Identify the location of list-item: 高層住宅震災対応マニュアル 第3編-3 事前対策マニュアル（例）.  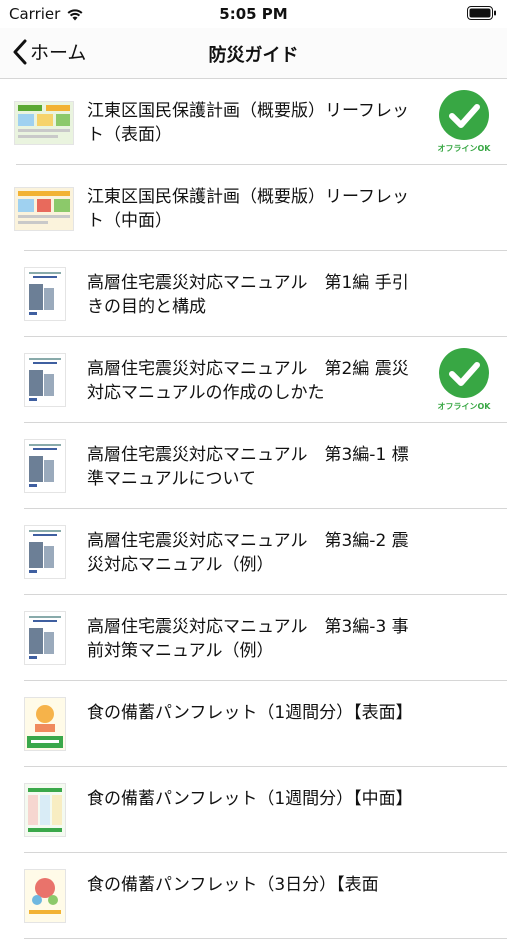
(253, 638).